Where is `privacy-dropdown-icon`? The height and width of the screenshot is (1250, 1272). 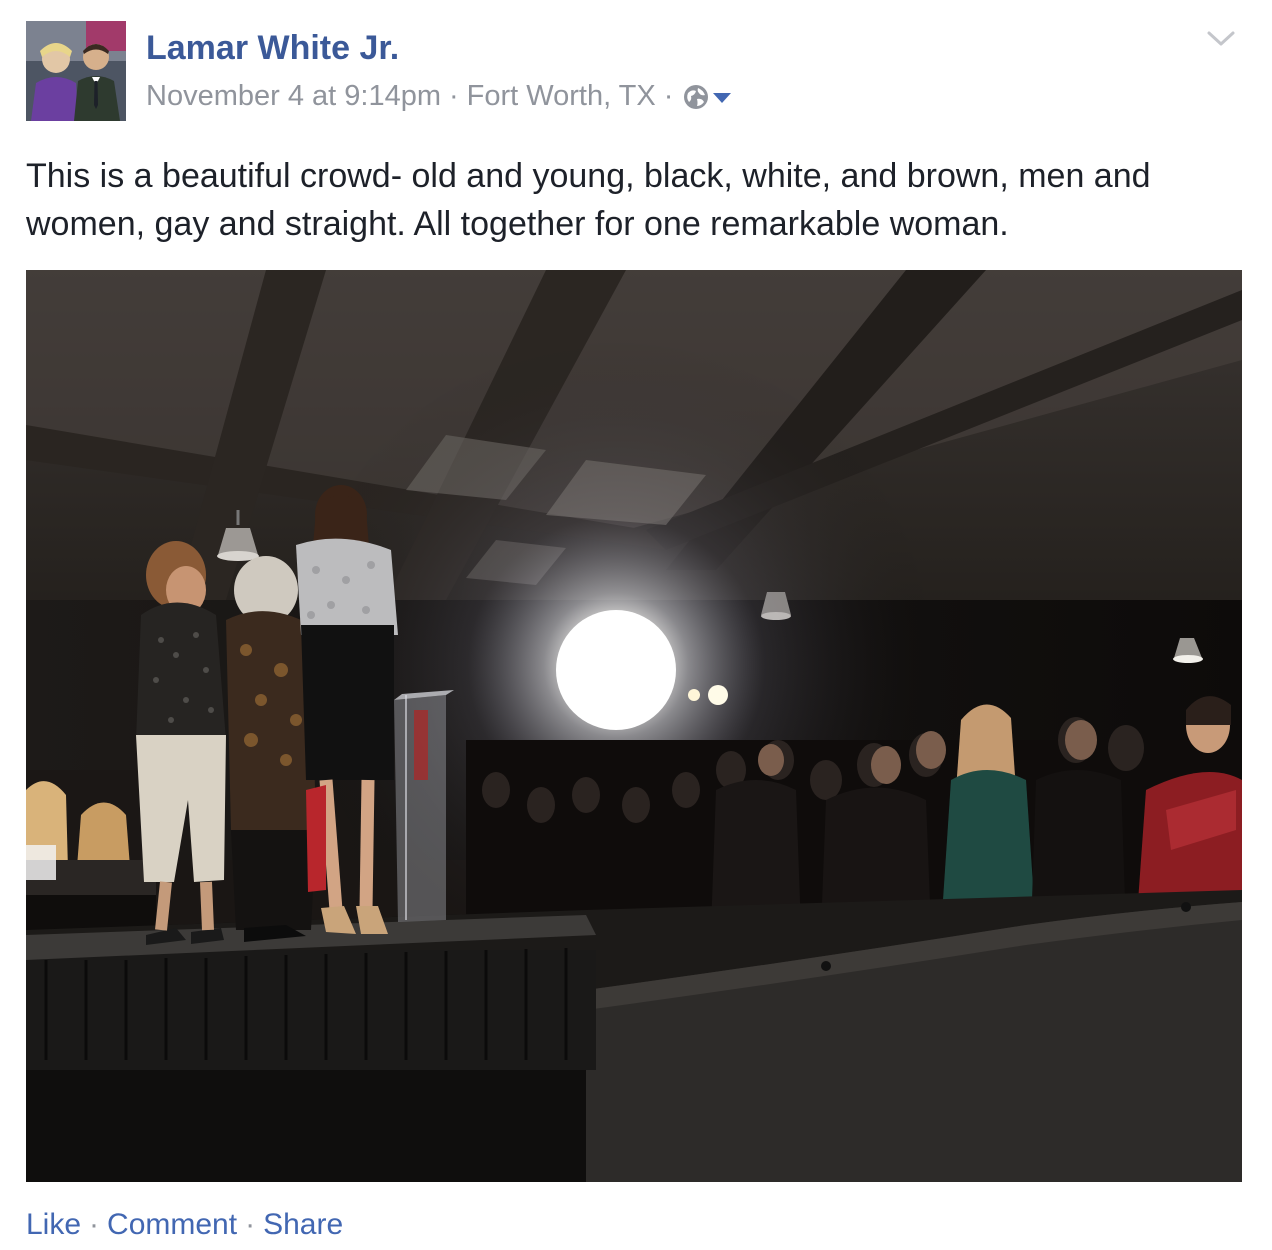
privacy-dropdown-icon is located at coordinates (722, 97).